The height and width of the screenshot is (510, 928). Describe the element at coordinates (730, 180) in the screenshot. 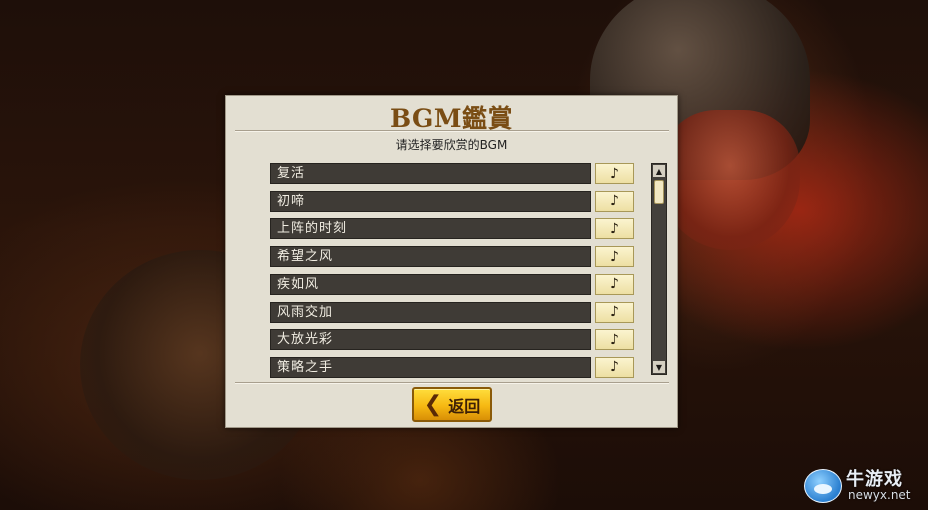

I see `background-warrior-face` at that location.